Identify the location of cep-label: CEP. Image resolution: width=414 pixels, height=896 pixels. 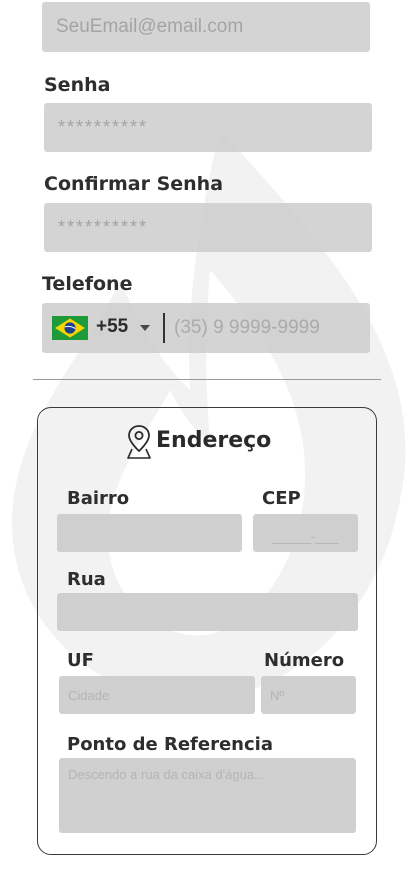
(281, 498).